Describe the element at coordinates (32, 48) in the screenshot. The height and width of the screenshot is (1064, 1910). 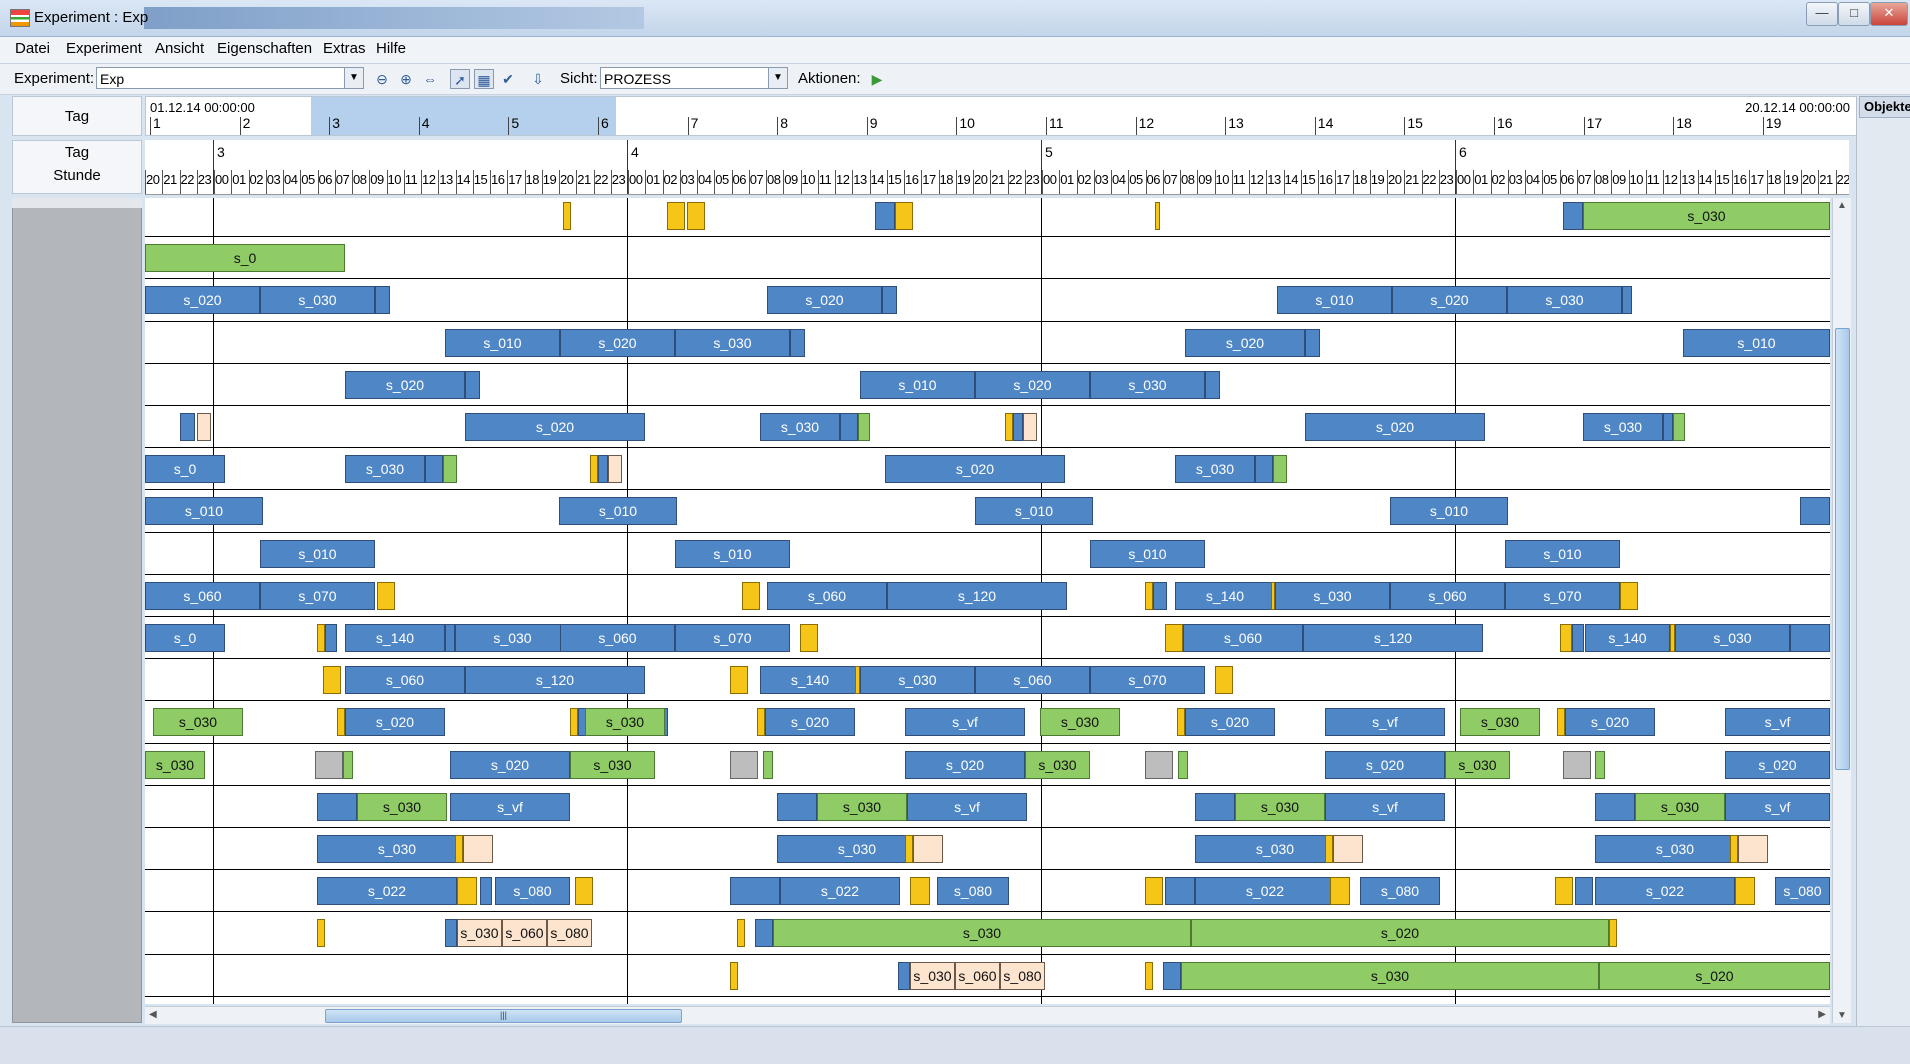
I see `menu-datei: Datei` at that location.